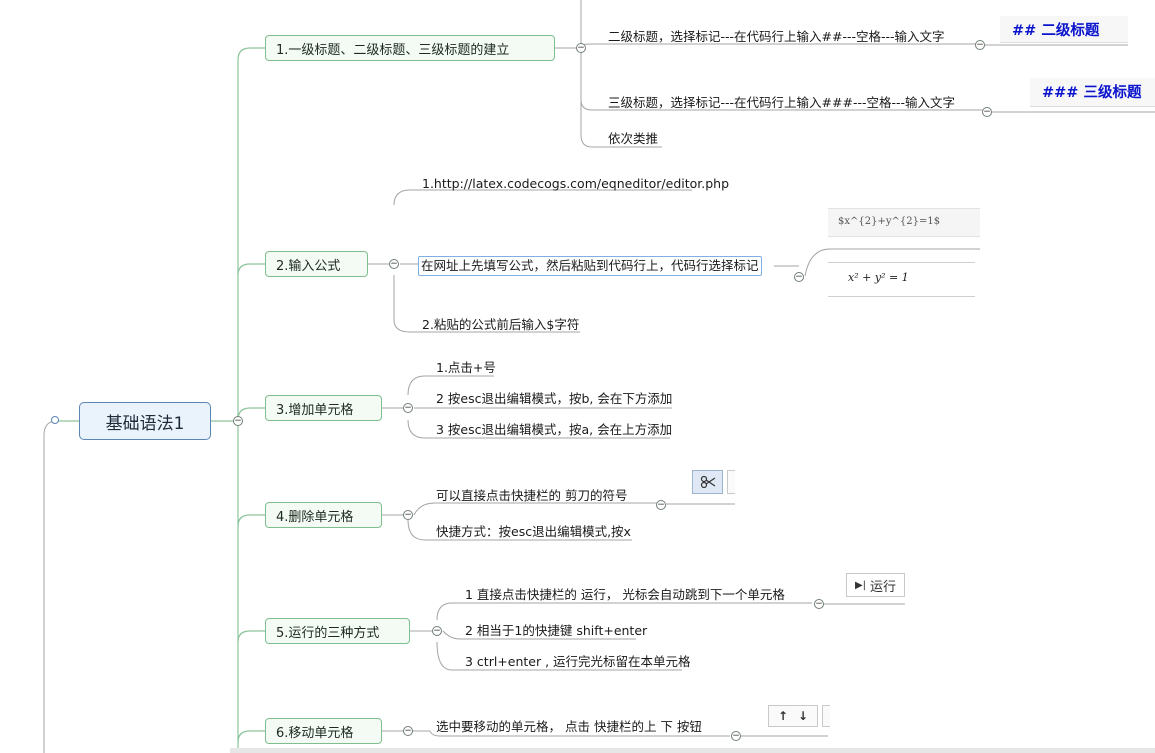 The width and height of the screenshot is (1155, 753). I want to click on horizontal-scrollbar, so click(692, 750).